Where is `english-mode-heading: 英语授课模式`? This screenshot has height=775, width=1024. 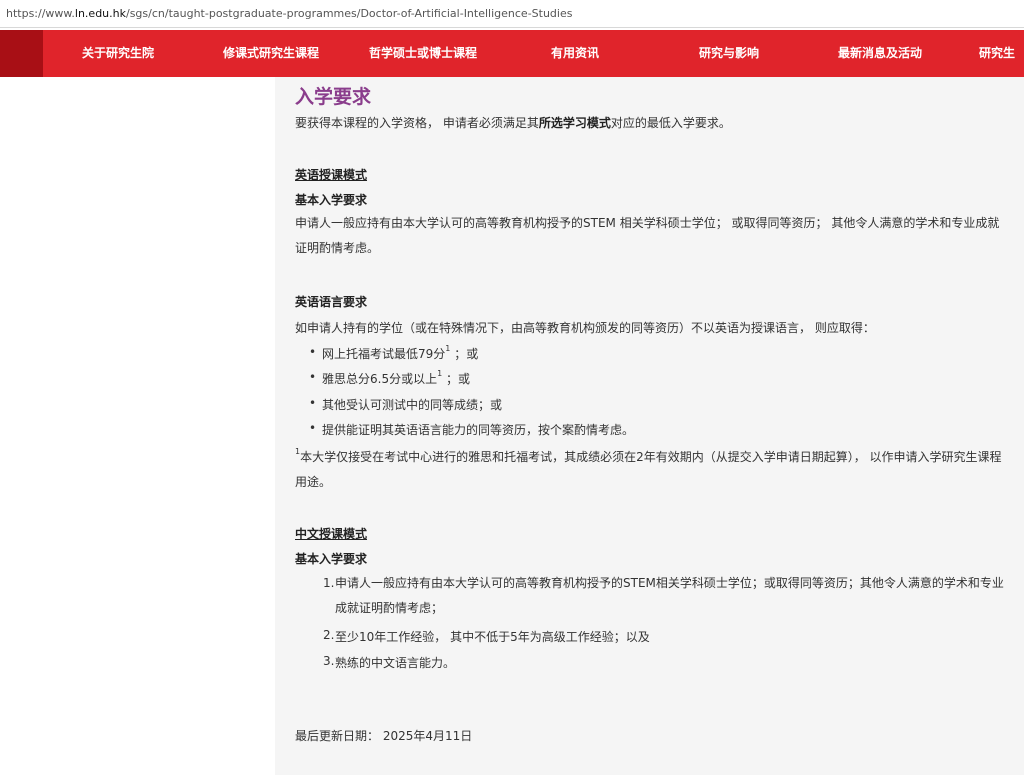 english-mode-heading: 英语授课模式 is located at coordinates (331, 175).